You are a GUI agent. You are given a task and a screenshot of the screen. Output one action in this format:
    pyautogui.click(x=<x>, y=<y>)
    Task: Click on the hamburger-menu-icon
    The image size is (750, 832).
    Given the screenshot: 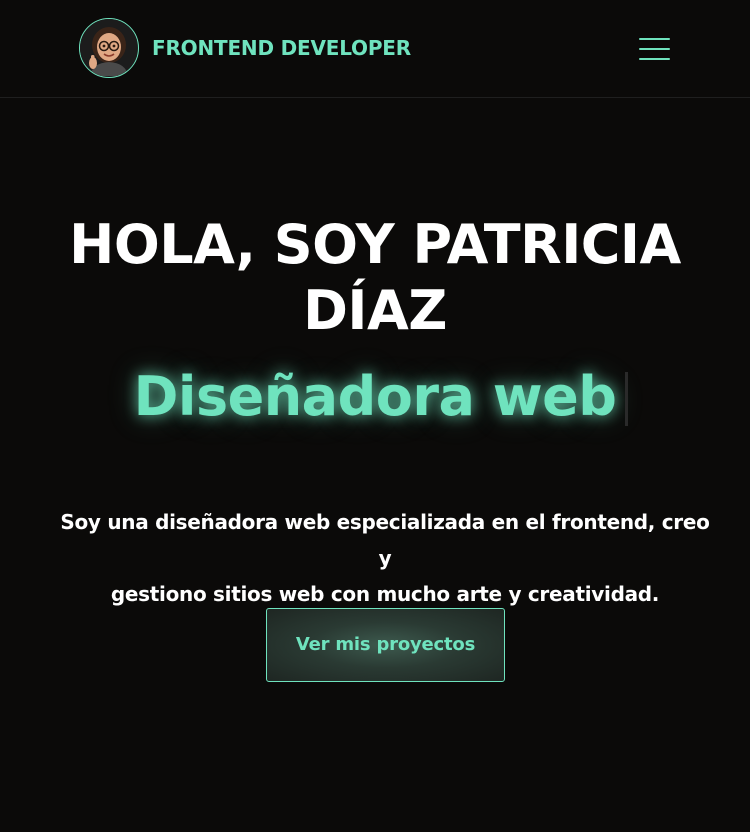 What is the action you would take?
    pyautogui.click(x=654, y=49)
    